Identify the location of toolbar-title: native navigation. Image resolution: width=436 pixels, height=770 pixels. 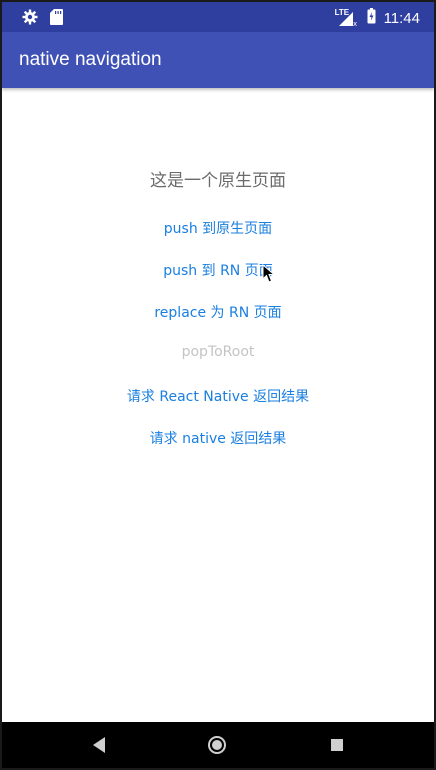
(90, 59).